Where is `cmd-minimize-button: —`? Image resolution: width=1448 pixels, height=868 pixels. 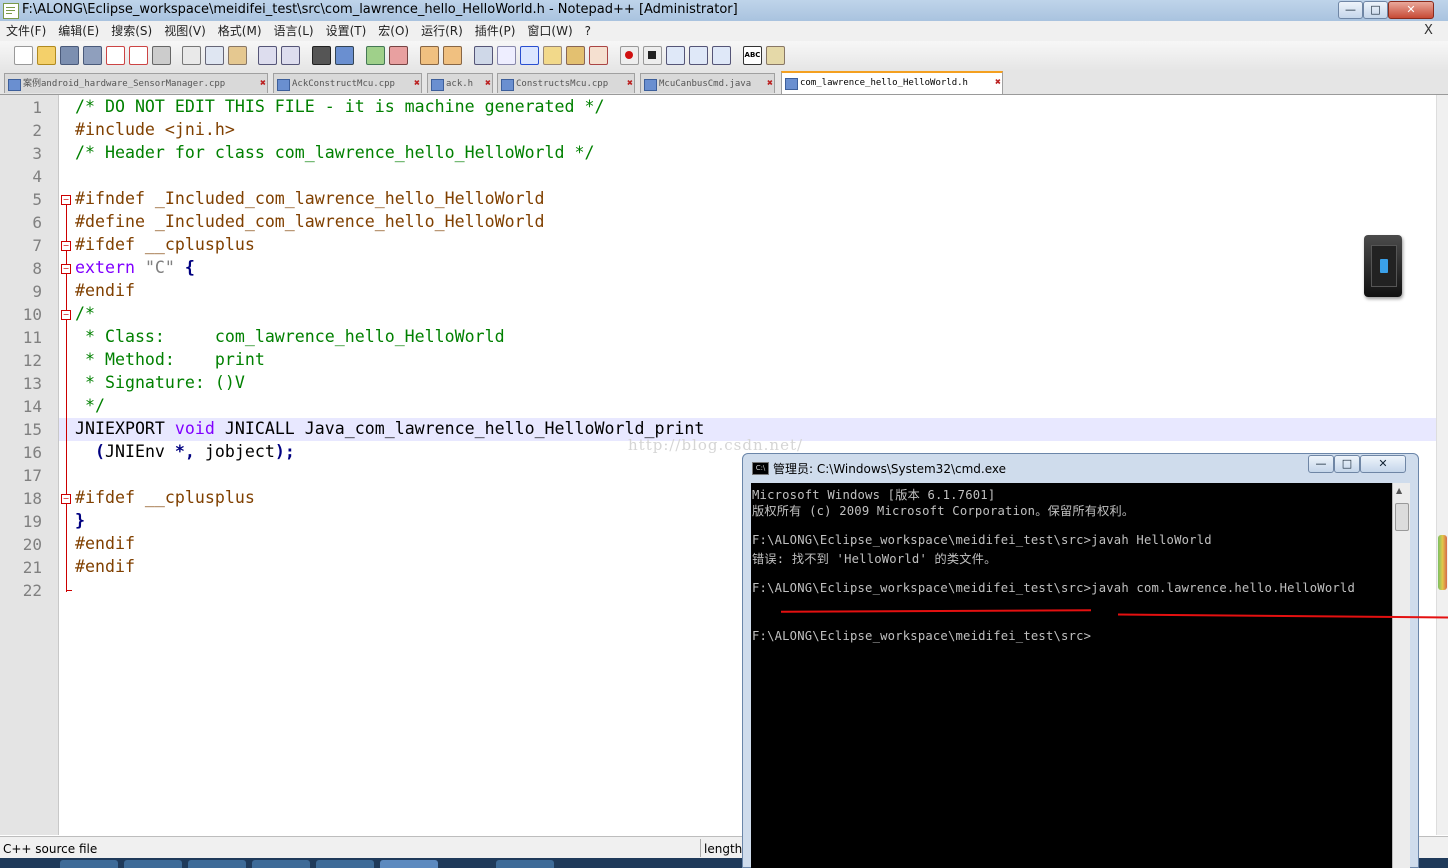
cmd-minimize-button: — is located at coordinates (1321, 464).